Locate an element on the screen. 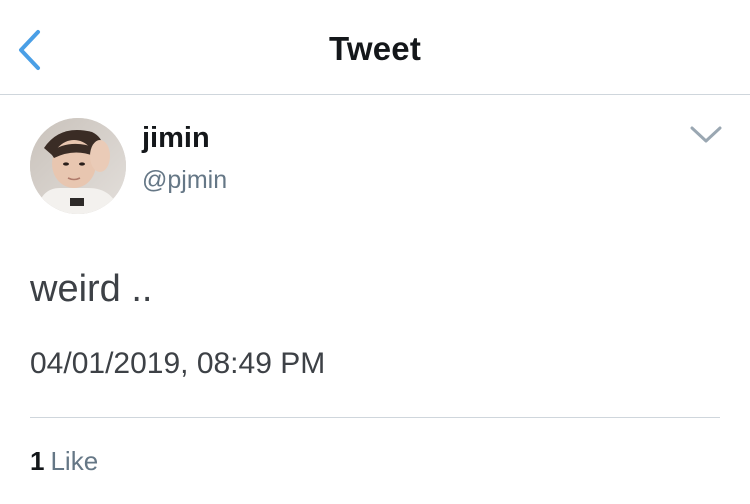 This screenshot has height=504, width=750. tweet-text: weird .. is located at coordinates (91, 289).